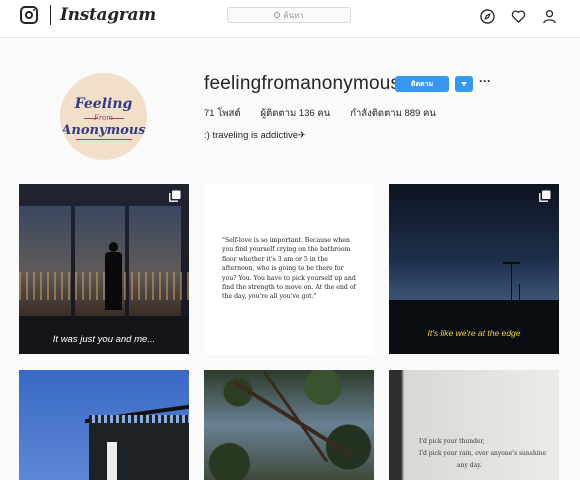 The height and width of the screenshot is (480, 580). Describe the element at coordinates (103, 104) in the screenshot. I see `avatar-text-line-1: Feeling` at that location.